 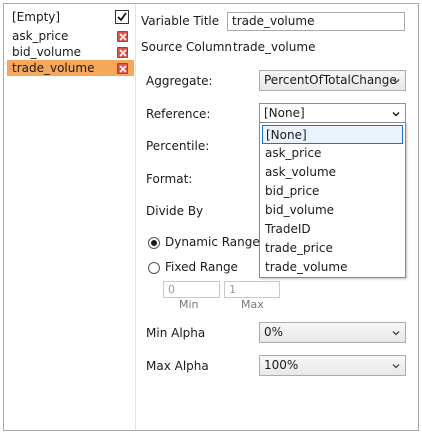 I want to click on list-item-ask-price: ask_price, so click(x=70, y=36).